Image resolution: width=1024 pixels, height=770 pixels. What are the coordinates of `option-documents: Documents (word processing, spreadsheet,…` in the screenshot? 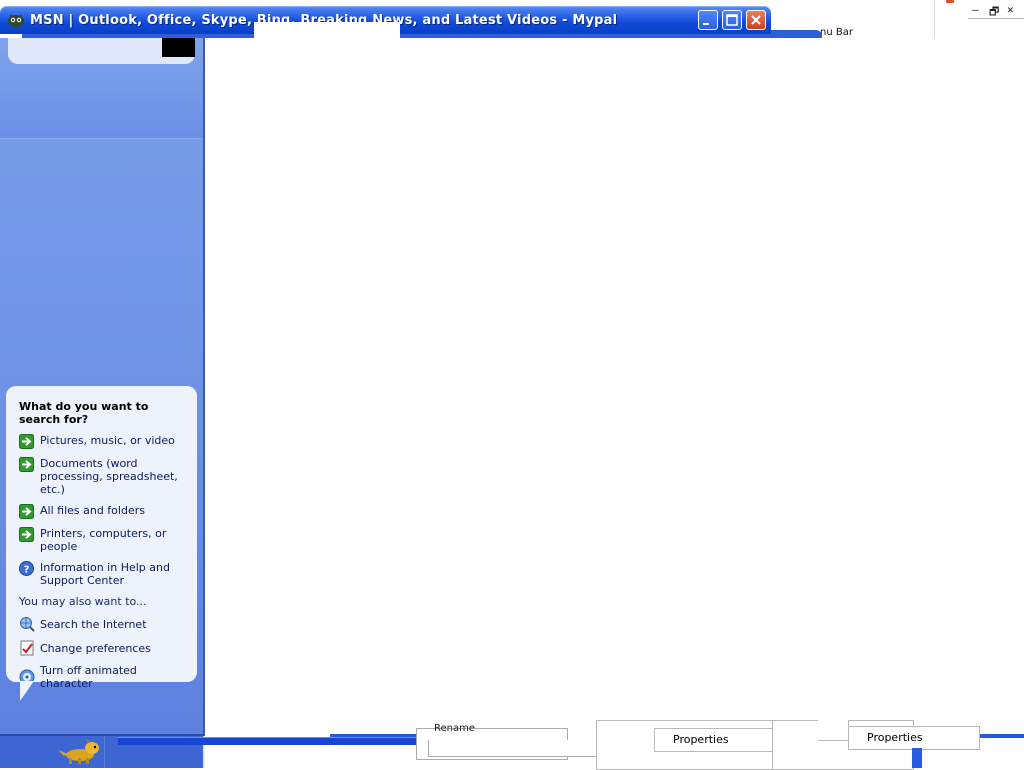 It's located at (103, 476).